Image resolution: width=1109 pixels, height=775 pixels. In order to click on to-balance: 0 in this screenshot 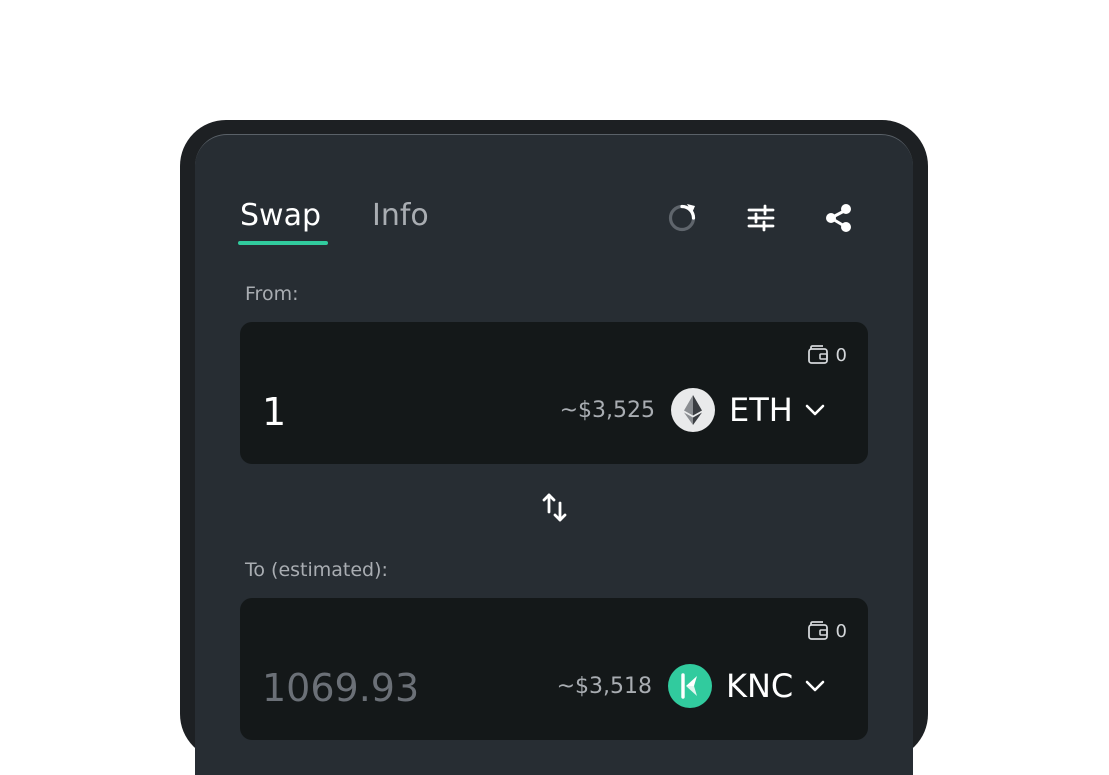, I will do `click(827, 631)`.